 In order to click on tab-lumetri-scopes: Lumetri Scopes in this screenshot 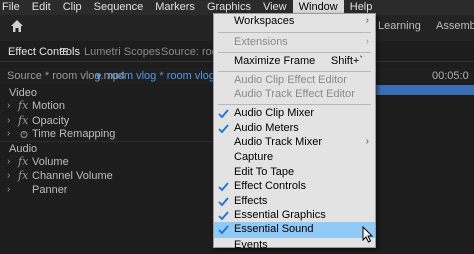, I will do `click(122, 52)`.